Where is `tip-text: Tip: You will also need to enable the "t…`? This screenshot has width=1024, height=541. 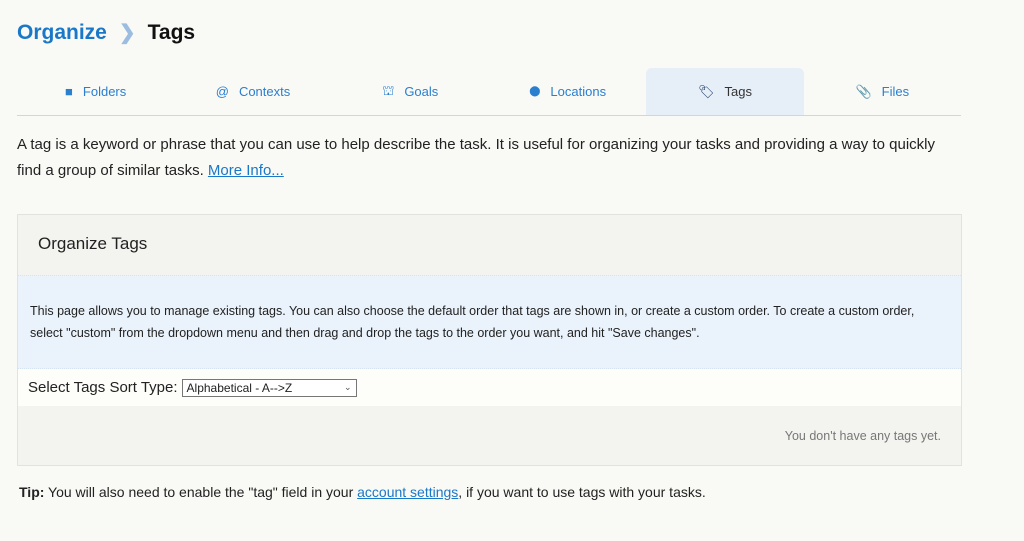
tip-text: Tip: You will also need to enable the "t… is located at coordinates (362, 492).